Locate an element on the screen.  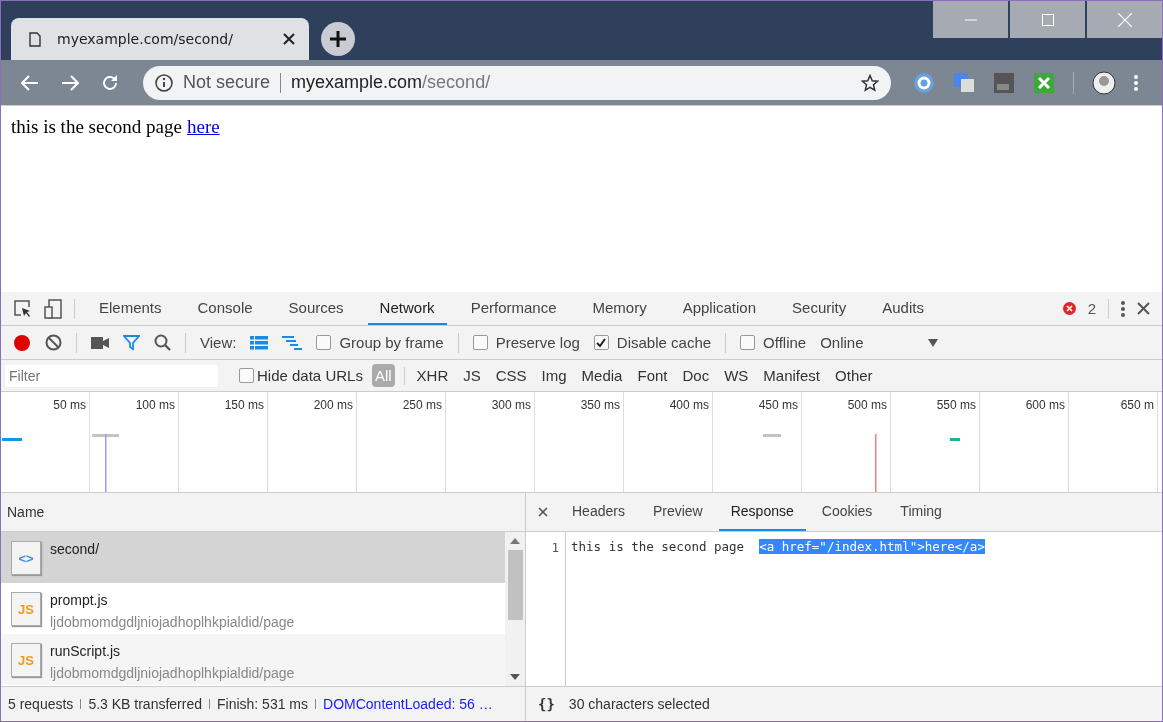
browser-tab: myexample.com/second/ is located at coordinates (160, 39).